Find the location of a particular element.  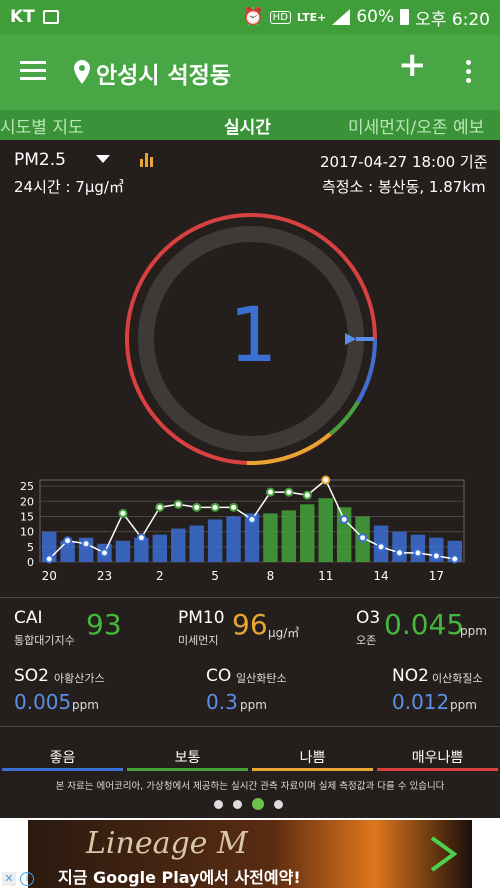

pm10-sublabel: 미세먼지 is located at coordinates (198, 640).